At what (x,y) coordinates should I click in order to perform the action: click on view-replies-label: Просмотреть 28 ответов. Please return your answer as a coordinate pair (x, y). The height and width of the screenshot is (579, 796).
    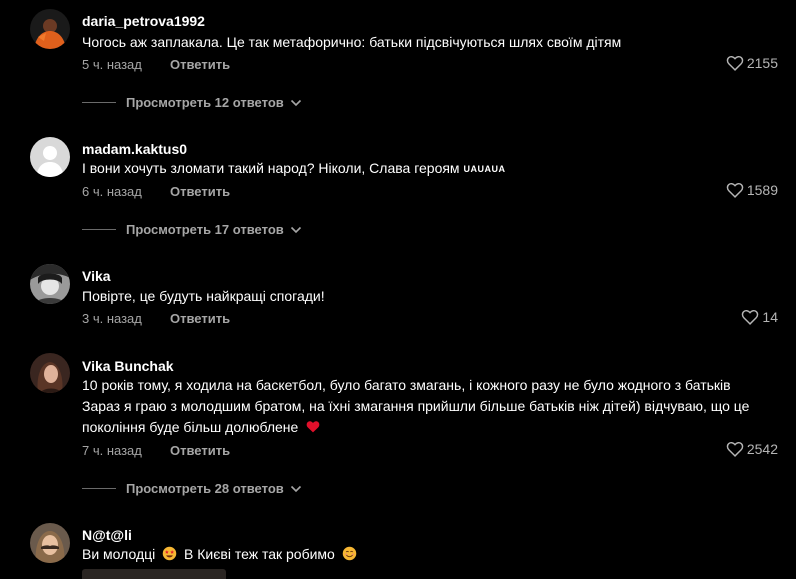
    Looking at the image, I should click on (205, 488).